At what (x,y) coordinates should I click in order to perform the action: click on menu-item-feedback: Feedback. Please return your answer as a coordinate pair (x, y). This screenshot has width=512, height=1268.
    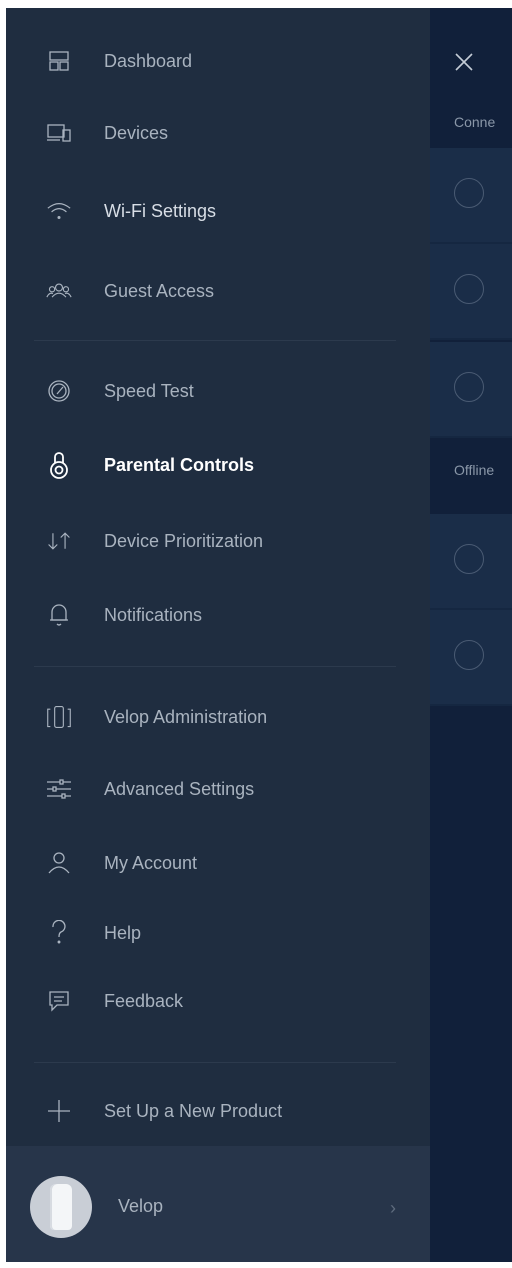
    Looking at the image, I should click on (218, 1001).